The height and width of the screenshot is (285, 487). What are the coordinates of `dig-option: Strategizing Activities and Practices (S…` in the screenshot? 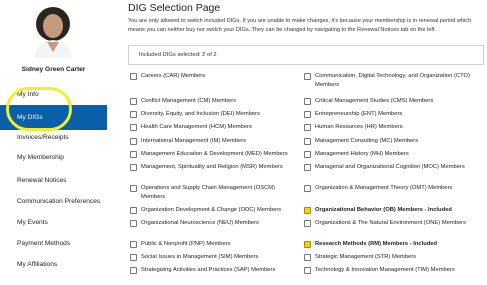 It's located at (215, 270).